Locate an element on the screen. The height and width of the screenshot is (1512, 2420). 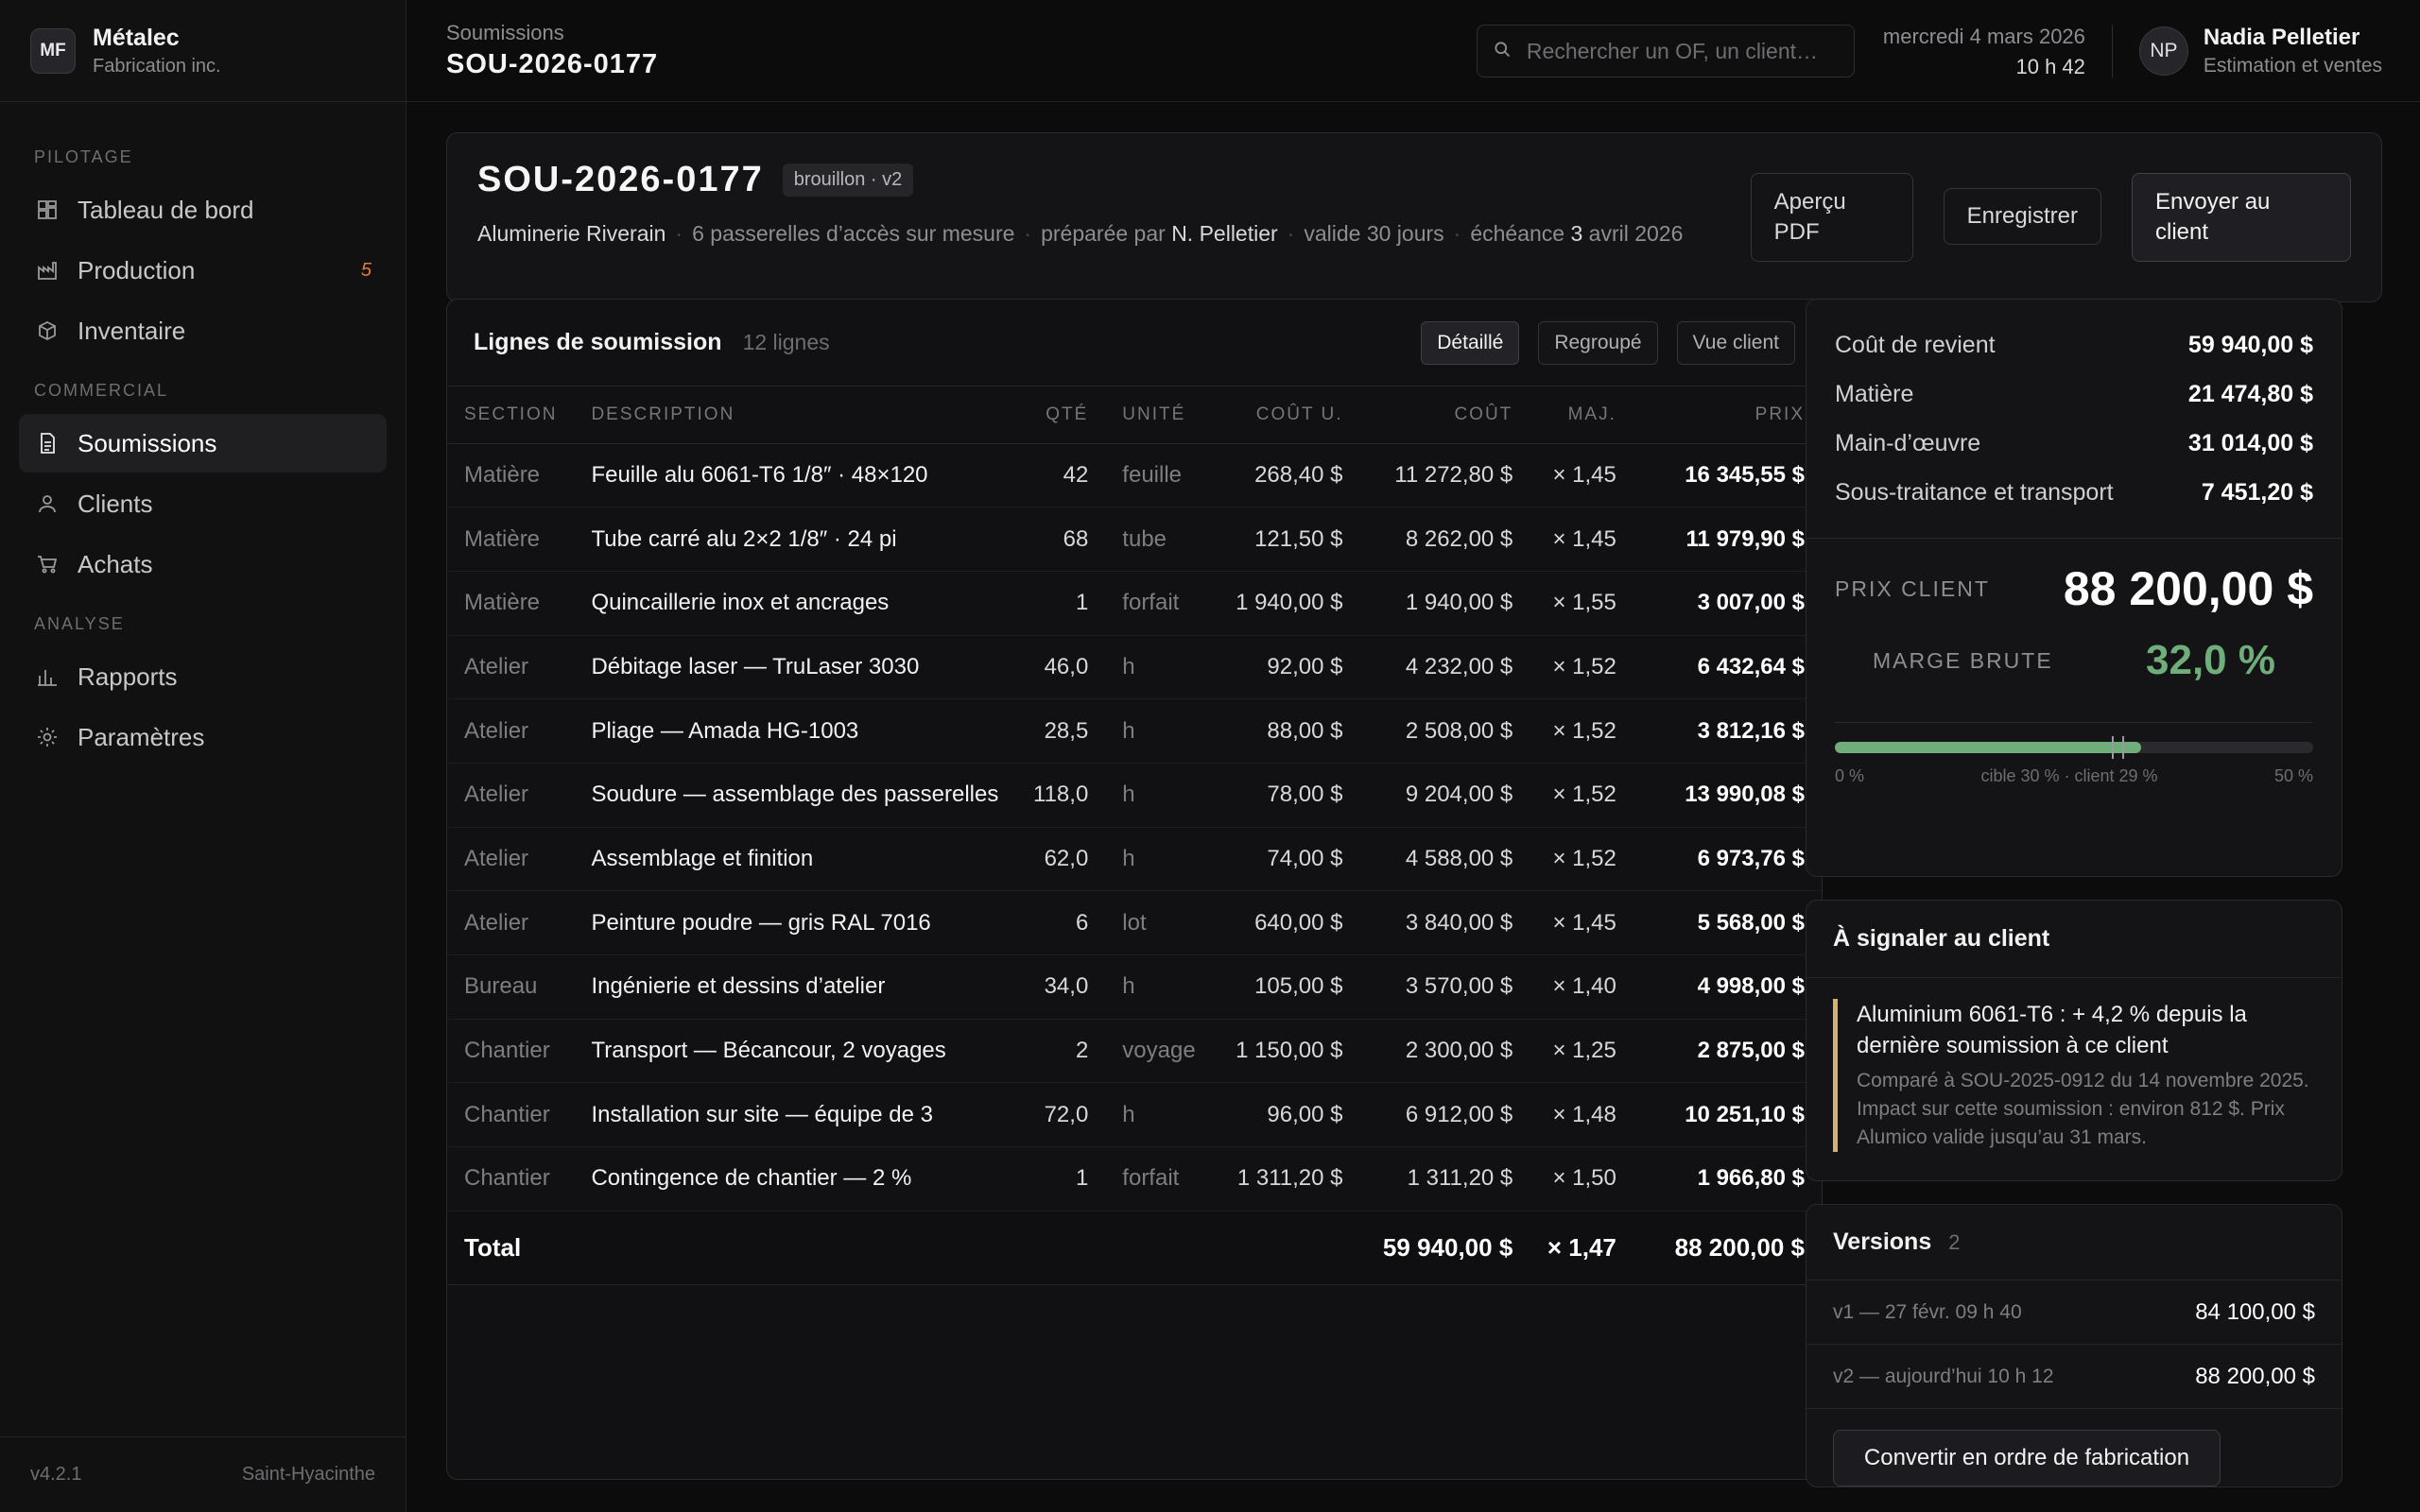
user-name: Nadia Pelletier is located at coordinates (2281, 37).